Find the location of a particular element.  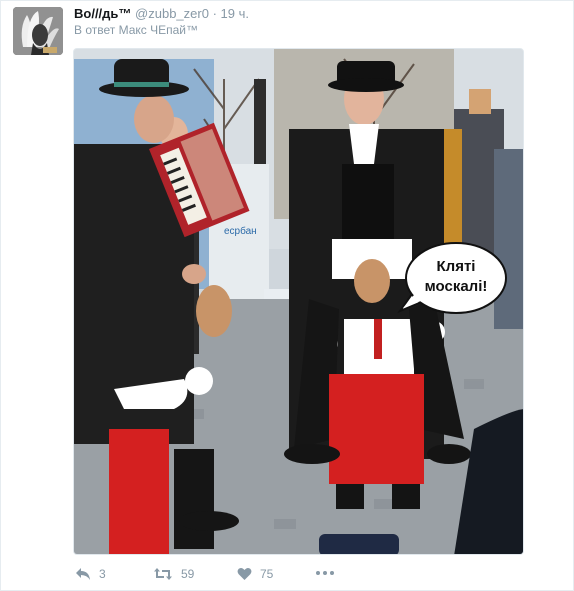

retweet-icon is located at coordinates (163, 574).